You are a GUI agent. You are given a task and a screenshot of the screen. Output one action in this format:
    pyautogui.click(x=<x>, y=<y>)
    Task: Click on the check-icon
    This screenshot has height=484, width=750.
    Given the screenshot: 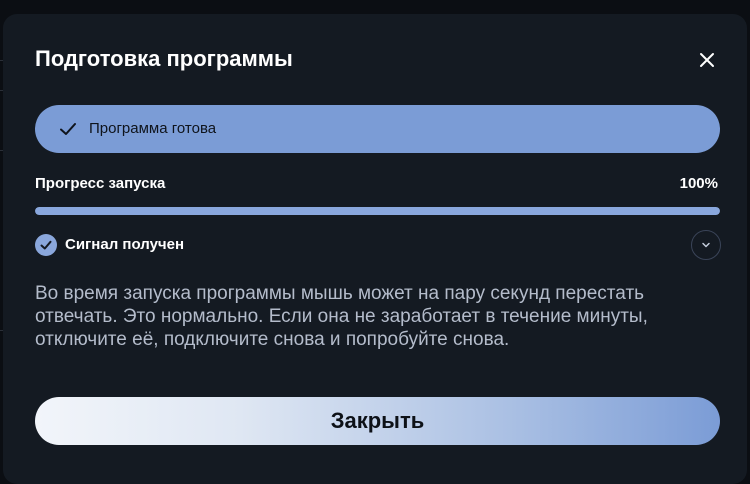 What is the action you would take?
    pyautogui.click(x=68, y=129)
    